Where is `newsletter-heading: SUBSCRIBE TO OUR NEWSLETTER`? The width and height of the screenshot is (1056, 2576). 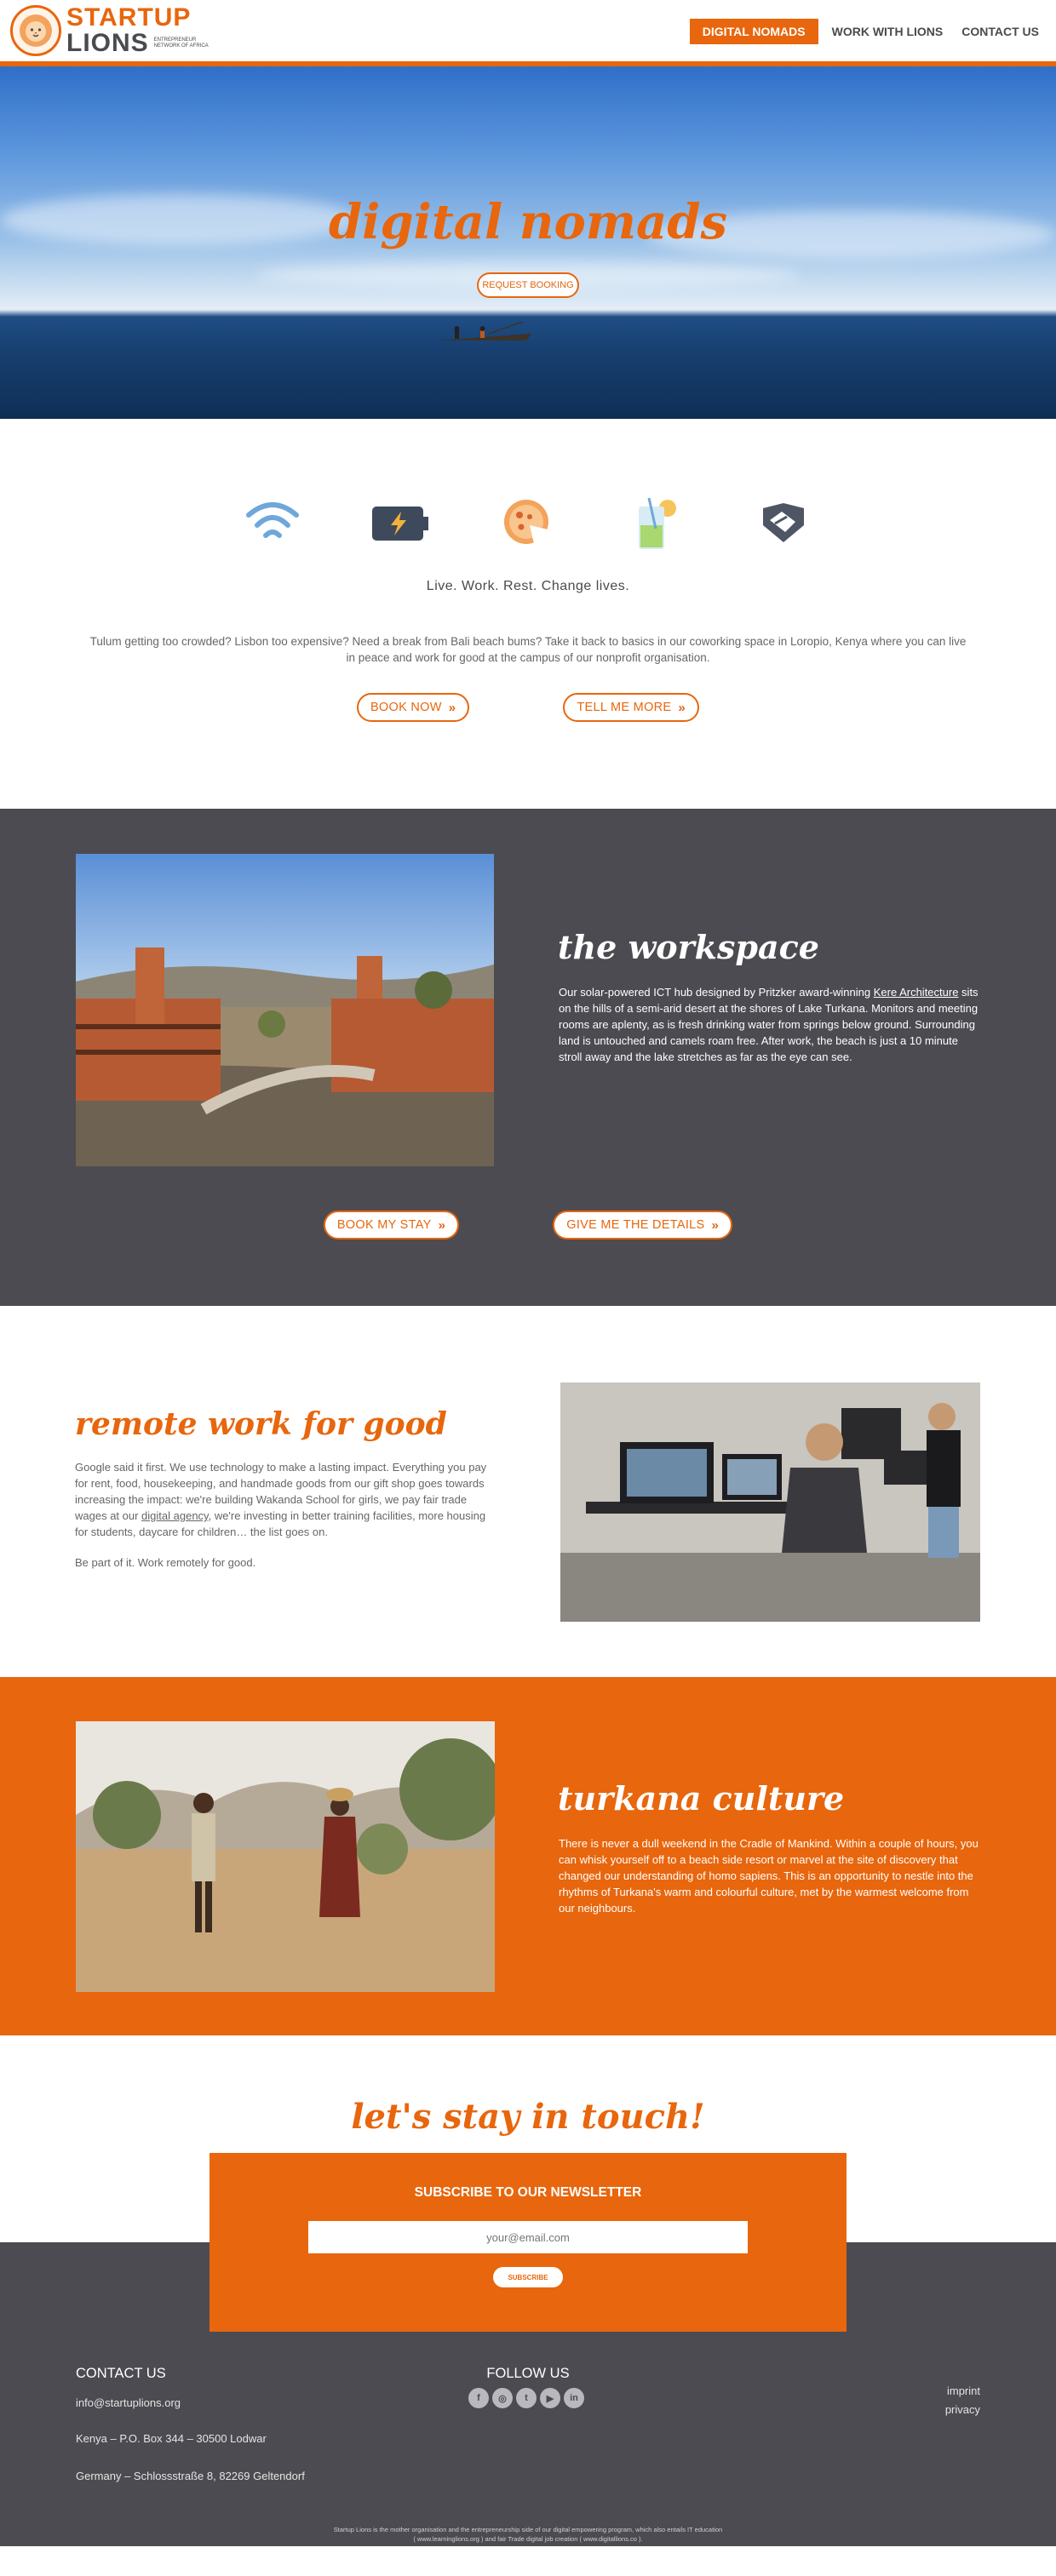
newsletter-heading: SUBSCRIBE TO OUR NEWSLETTER is located at coordinates (528, 2192).